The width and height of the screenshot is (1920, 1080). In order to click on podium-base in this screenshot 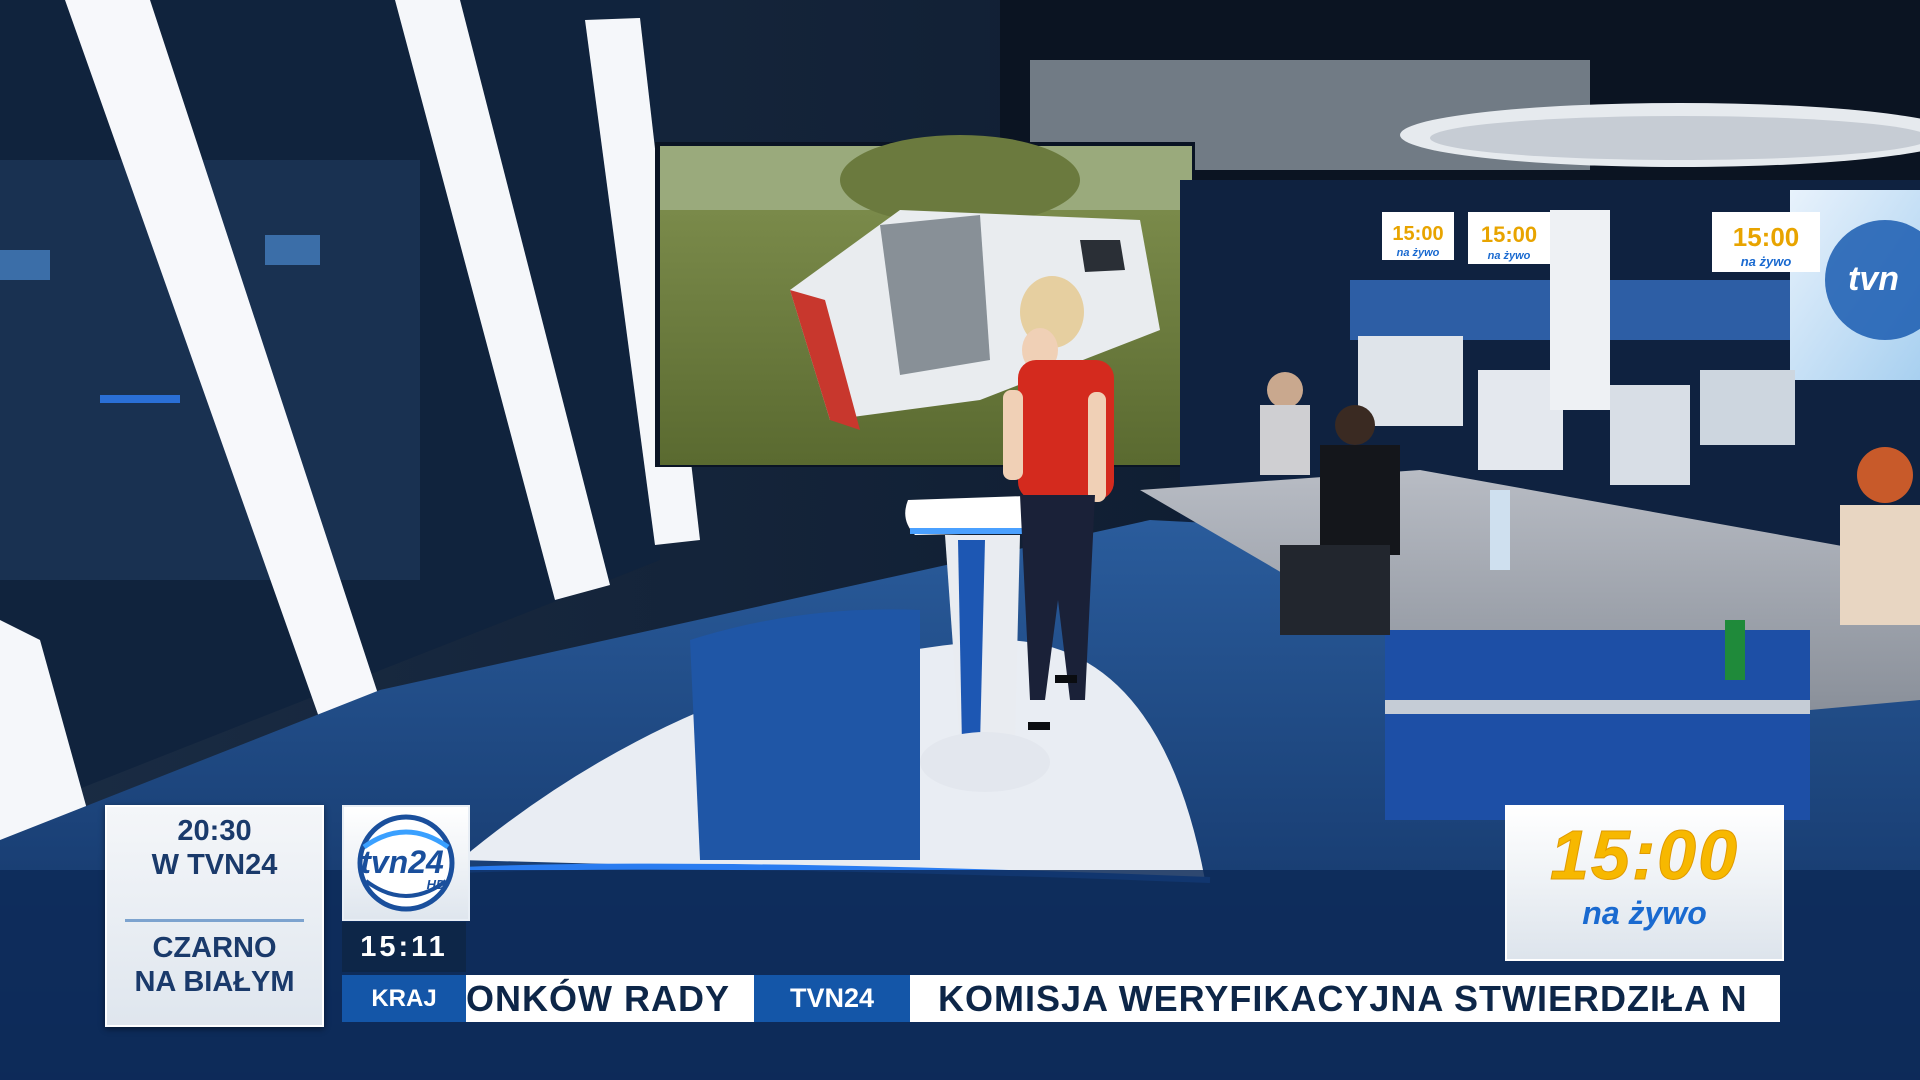, I will do `click(985, 762)`.